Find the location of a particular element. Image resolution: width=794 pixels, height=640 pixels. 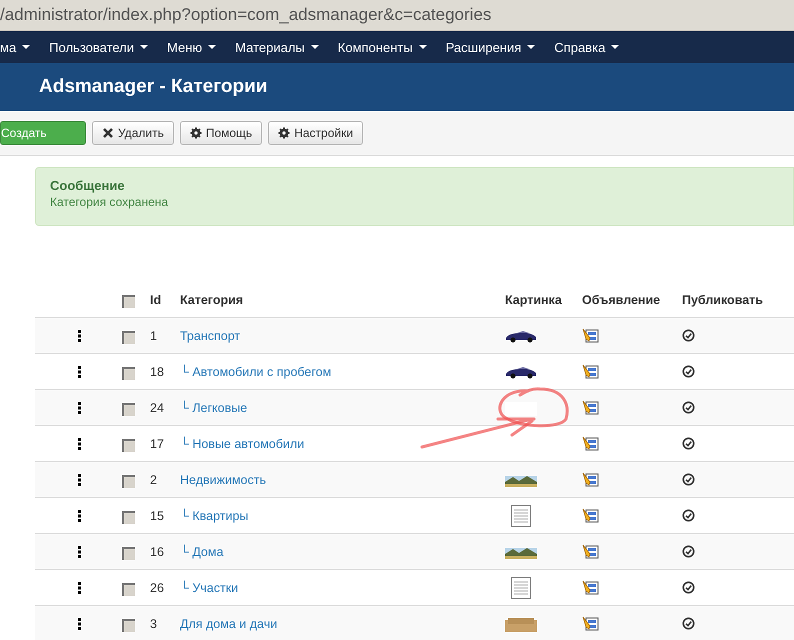

category-link: └ Новые автомобили is located at coordinates (242, 443).